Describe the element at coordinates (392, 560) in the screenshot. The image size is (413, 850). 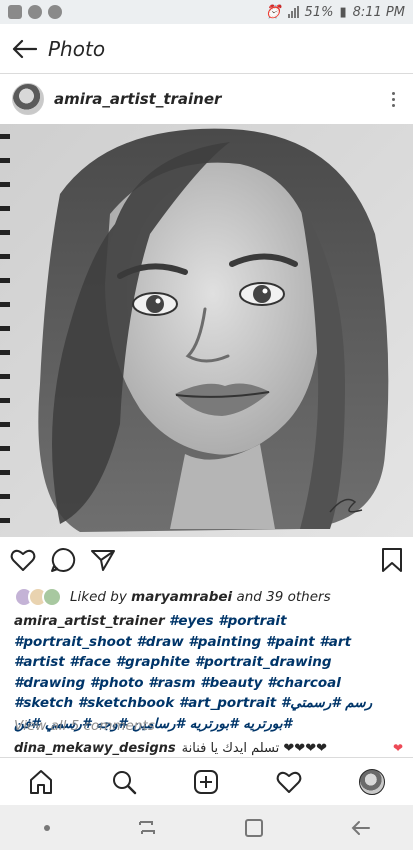
I see `bookmark-icon` at that location.